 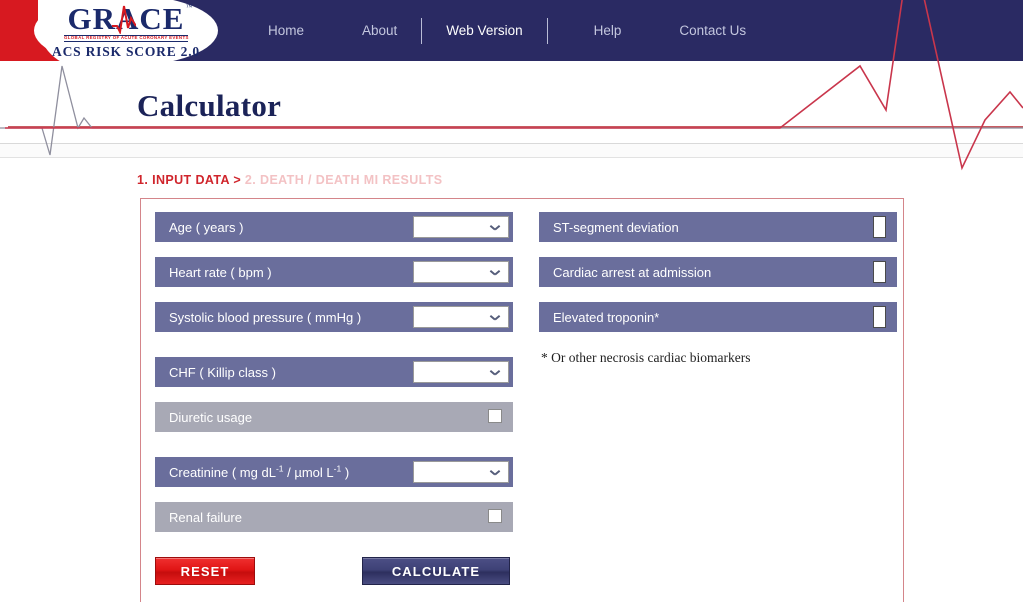 I want to click on nav-separator-right, so click(x=547, y=30).